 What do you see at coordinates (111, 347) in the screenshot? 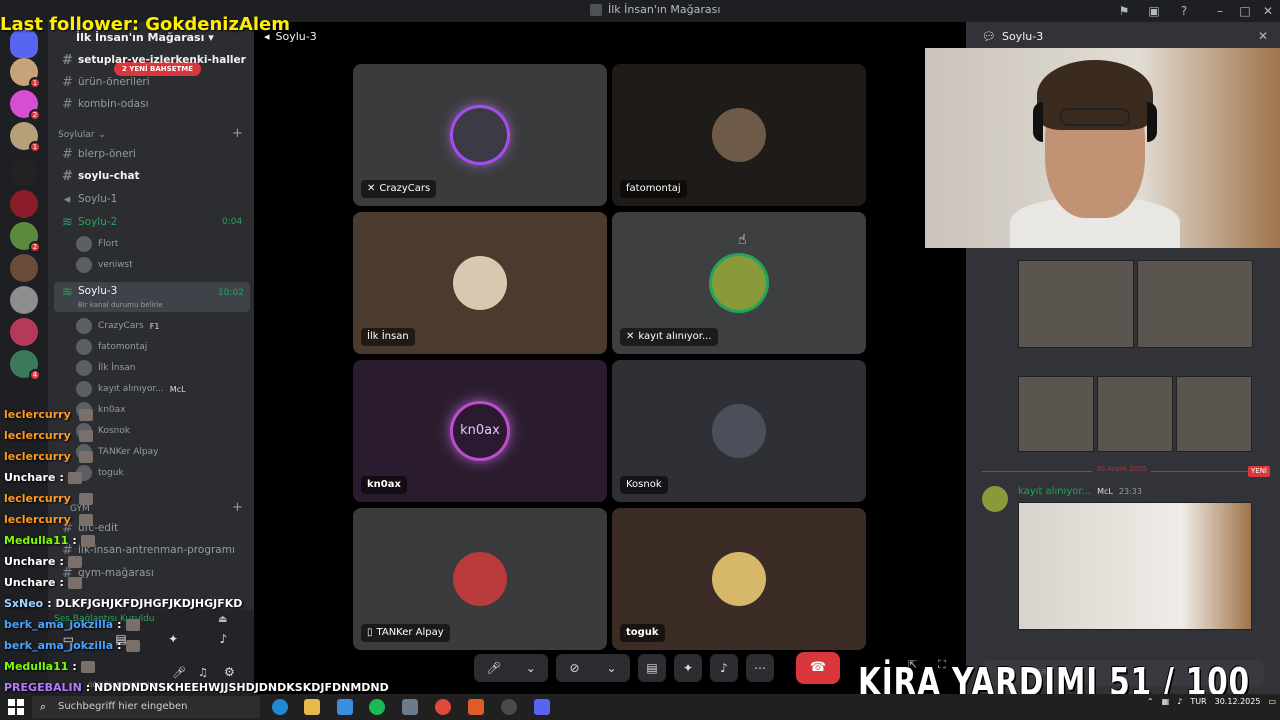
I see `voice-member: fatomontaj` at bounding box center [111, 347].